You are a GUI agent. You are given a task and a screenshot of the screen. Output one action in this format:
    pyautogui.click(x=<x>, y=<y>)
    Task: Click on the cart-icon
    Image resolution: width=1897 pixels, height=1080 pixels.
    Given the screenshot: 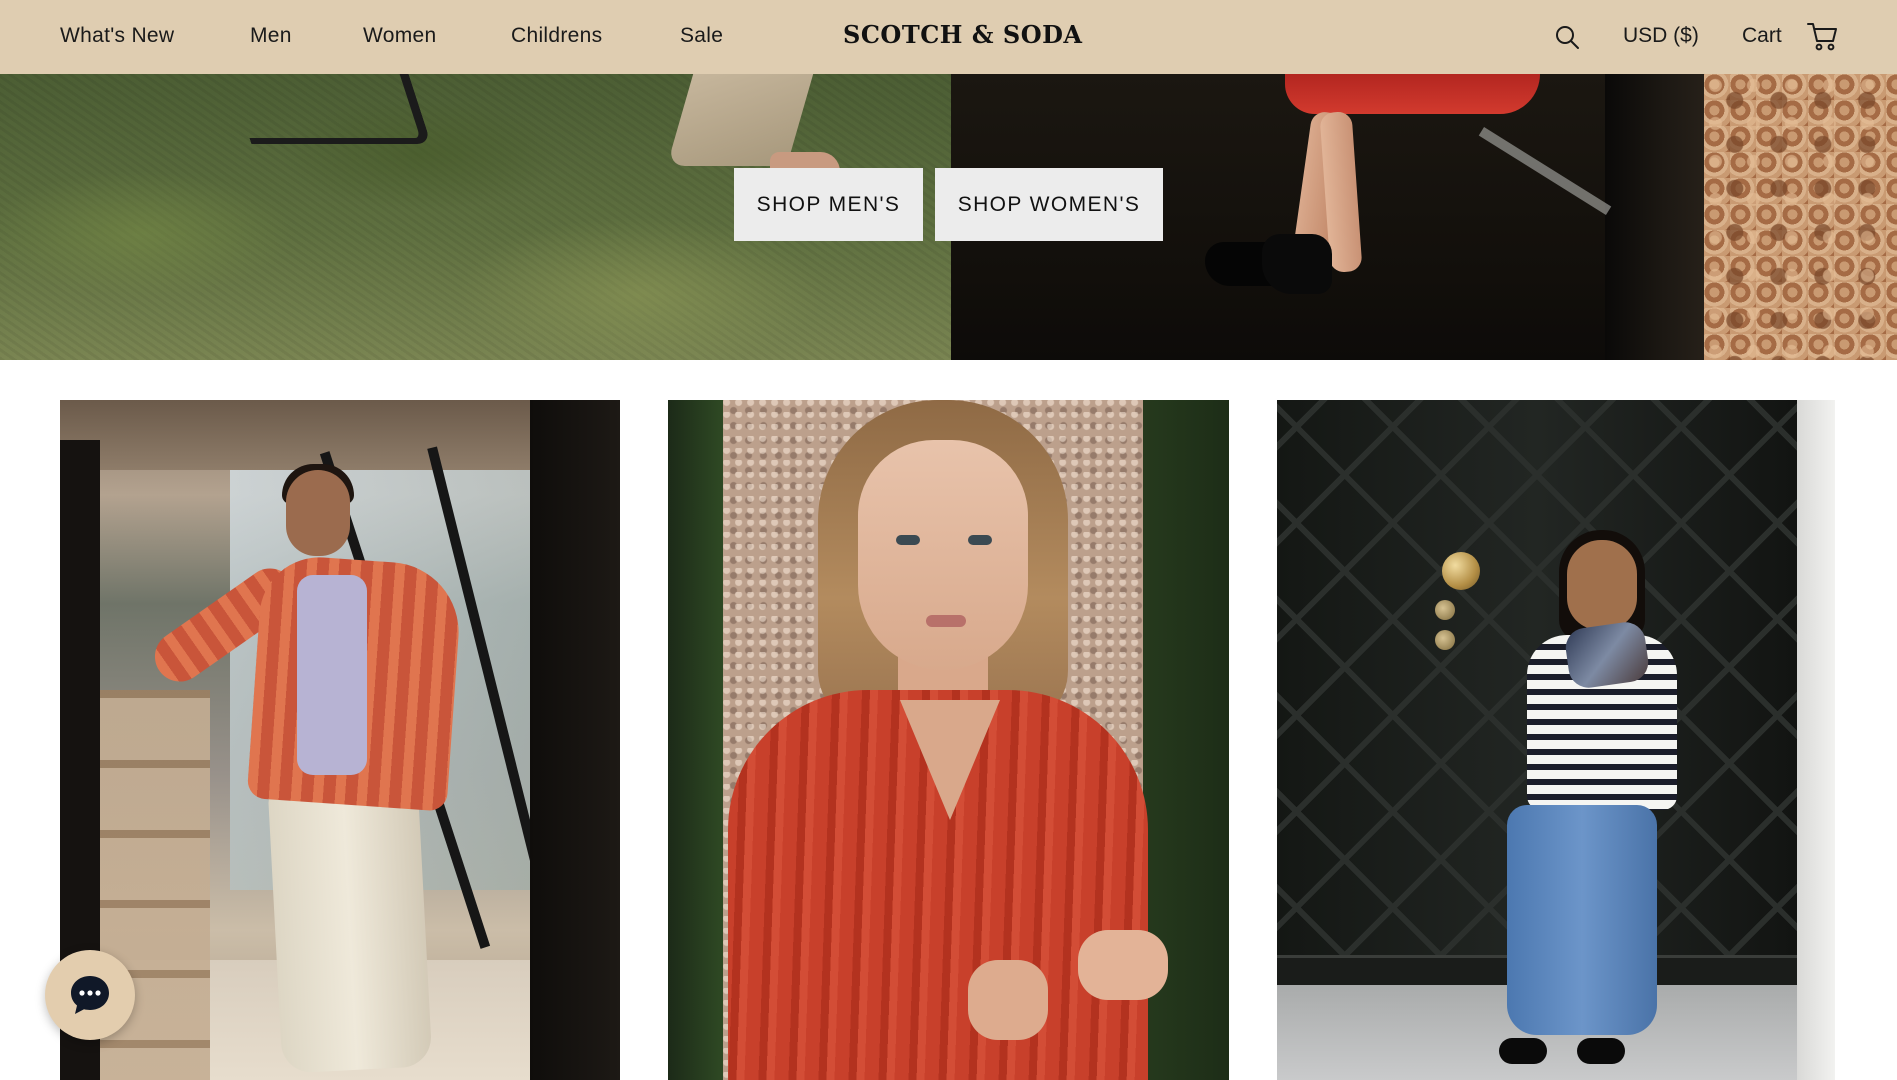 What is the action you would take?
    pyautogui.click(x=1822, y=37)
    